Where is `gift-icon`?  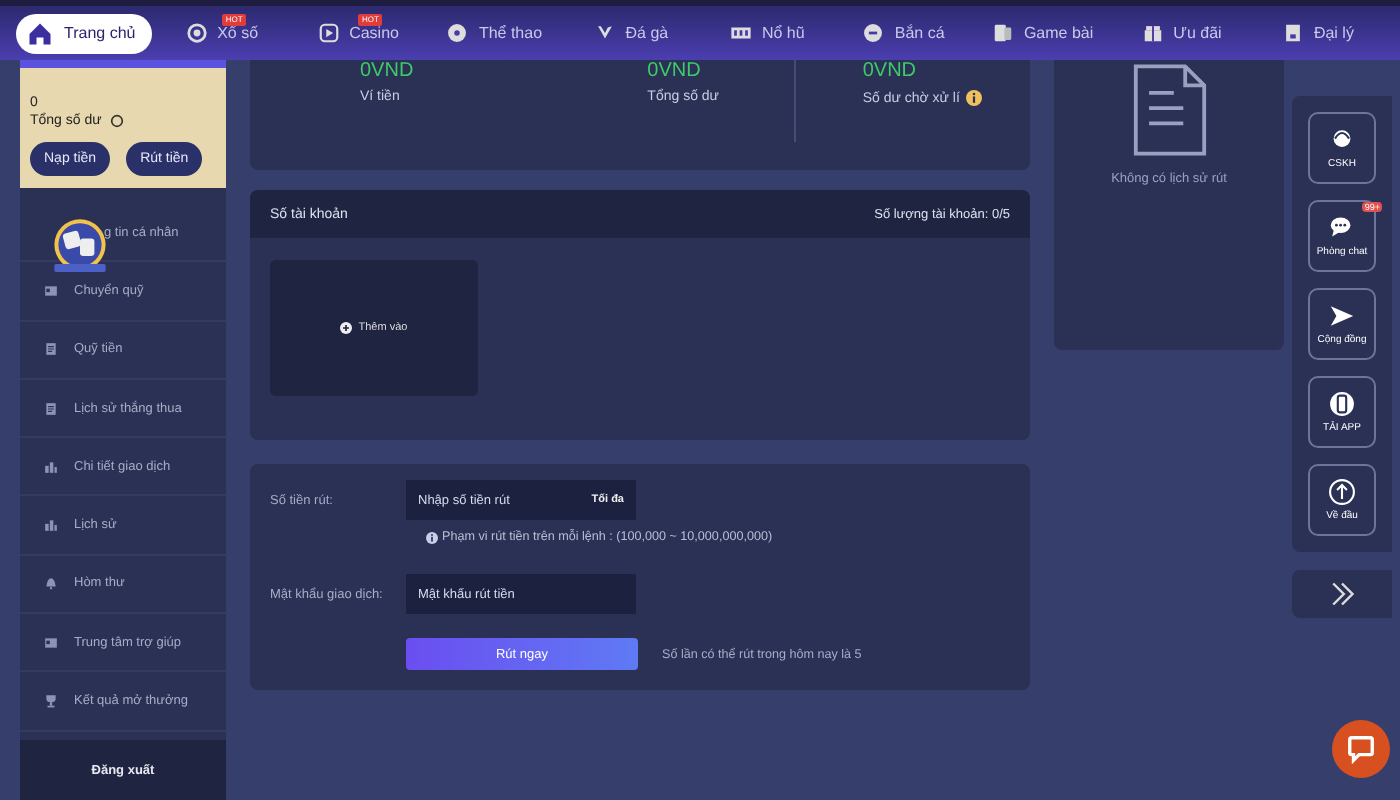
gift-icon is located at coordinates (1152, 33).